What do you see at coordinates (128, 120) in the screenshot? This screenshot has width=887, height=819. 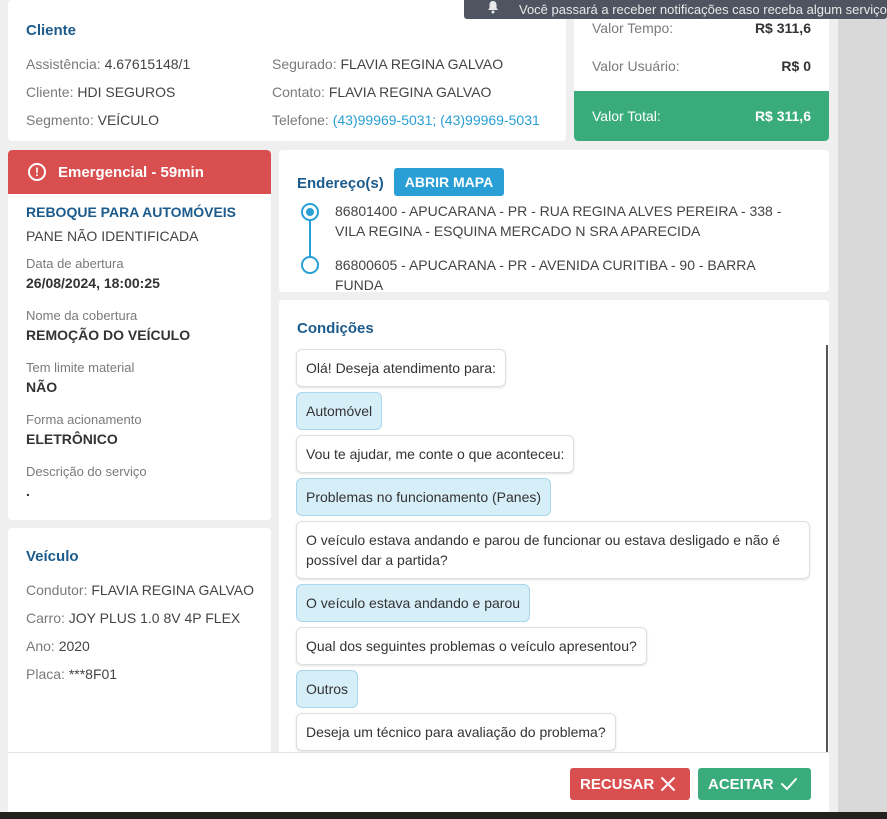 I see `segment-value: VEÍCULO` at bounding box center [128, 120].